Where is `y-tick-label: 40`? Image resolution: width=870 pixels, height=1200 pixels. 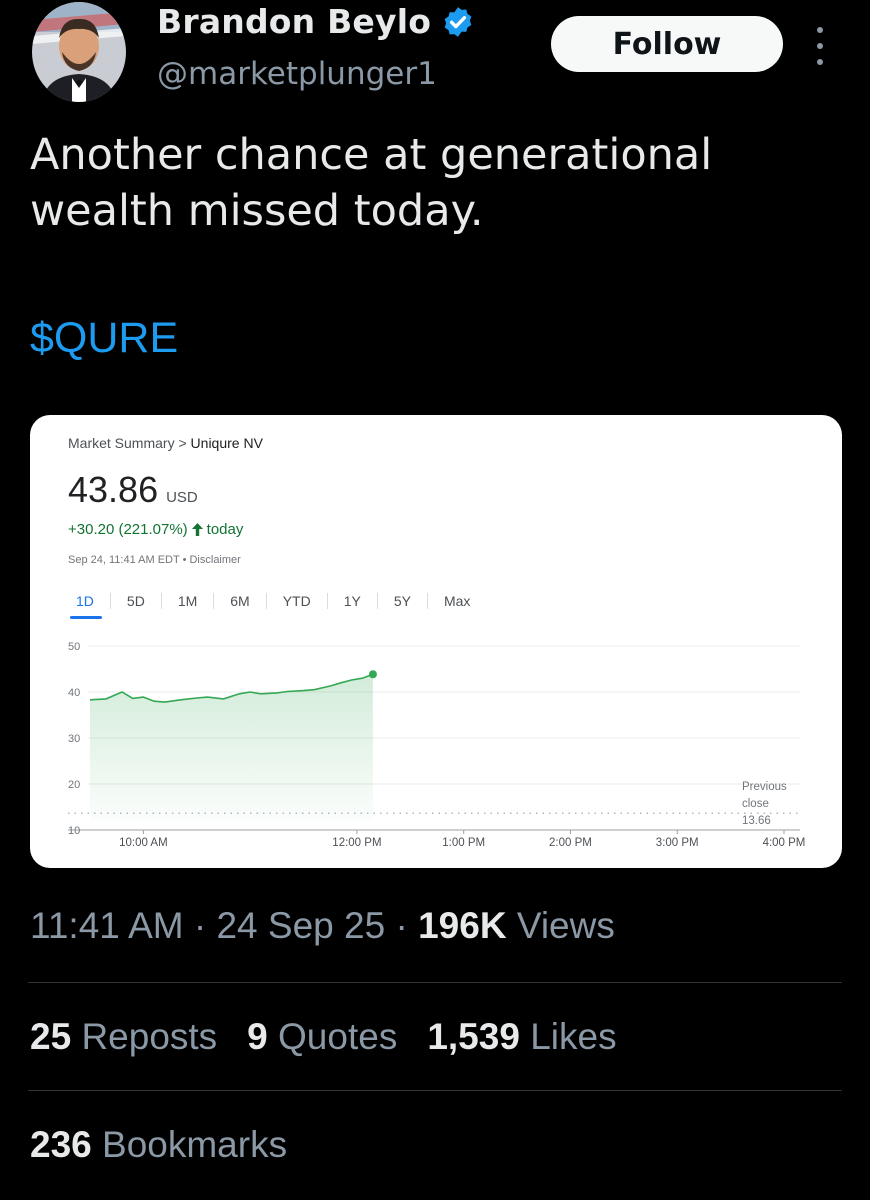 y-tick-label: 40 is located at coordinates (74, 693).